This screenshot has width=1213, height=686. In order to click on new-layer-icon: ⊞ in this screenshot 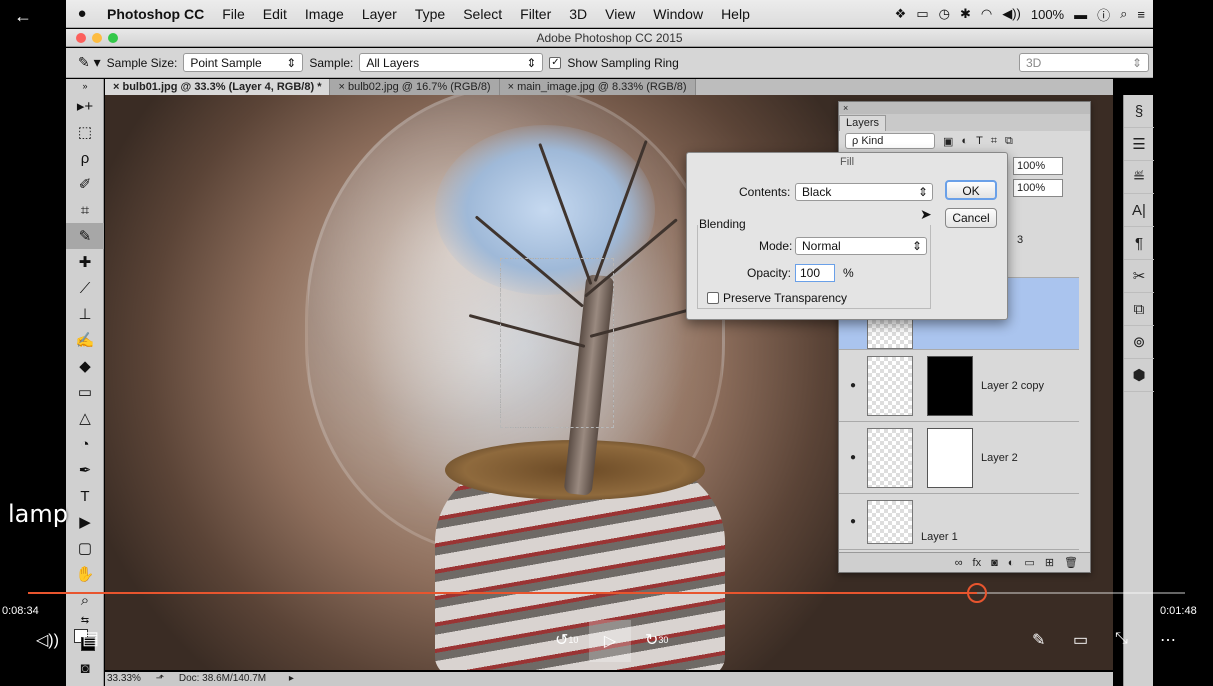, I will do `click(1049, 562)`.